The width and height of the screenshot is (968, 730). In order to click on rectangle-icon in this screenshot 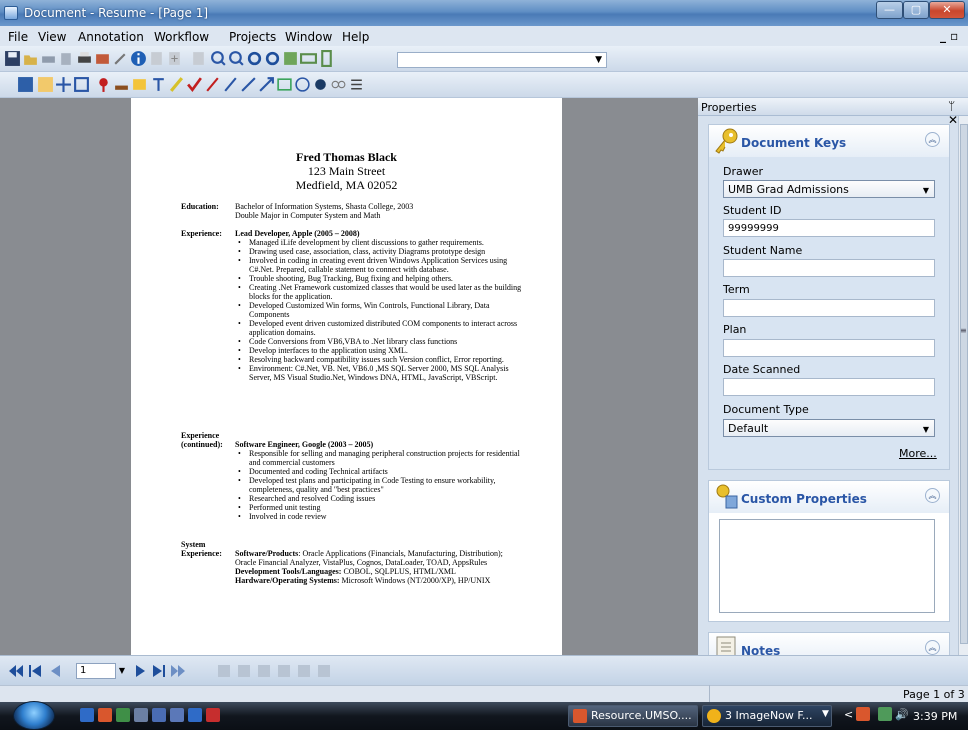, I will do `click(284, 84)`.